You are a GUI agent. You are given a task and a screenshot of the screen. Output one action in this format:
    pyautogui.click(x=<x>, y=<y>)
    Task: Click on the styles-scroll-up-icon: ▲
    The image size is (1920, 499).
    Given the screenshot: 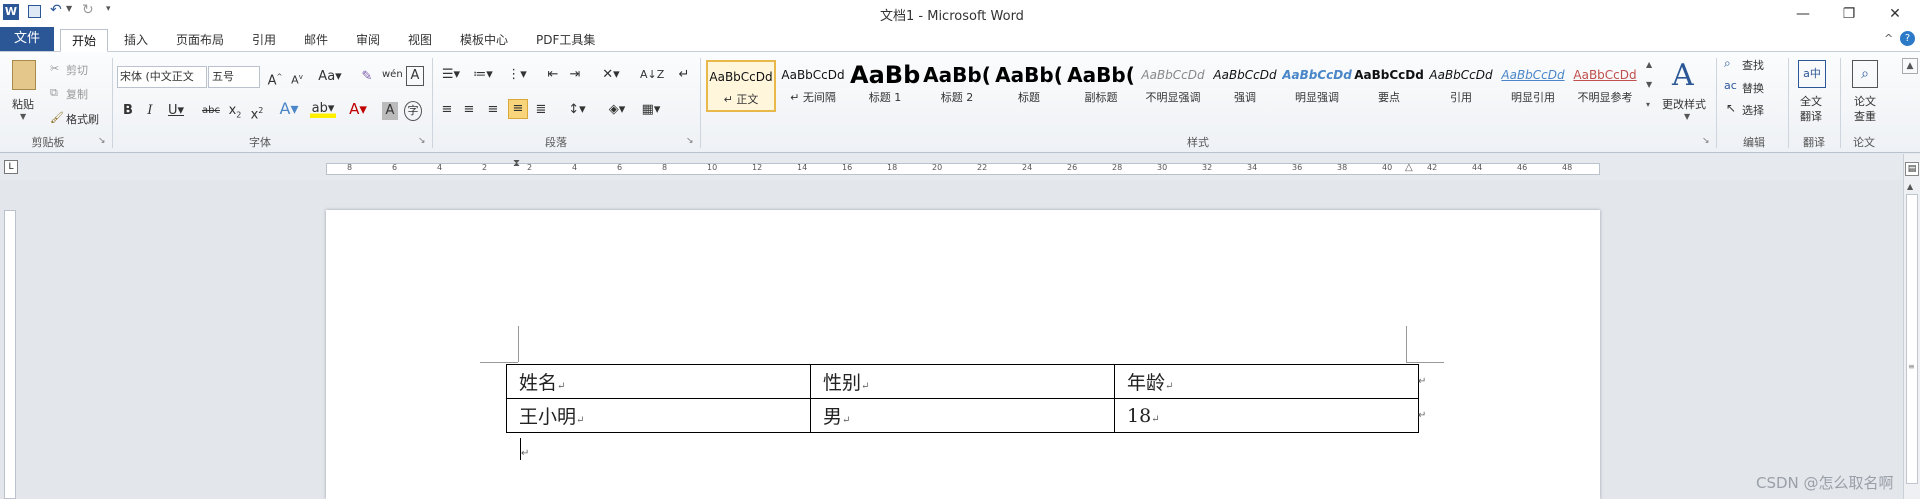 What is the action you would take?
    pyautogui.click(x=1649, y=64)
    